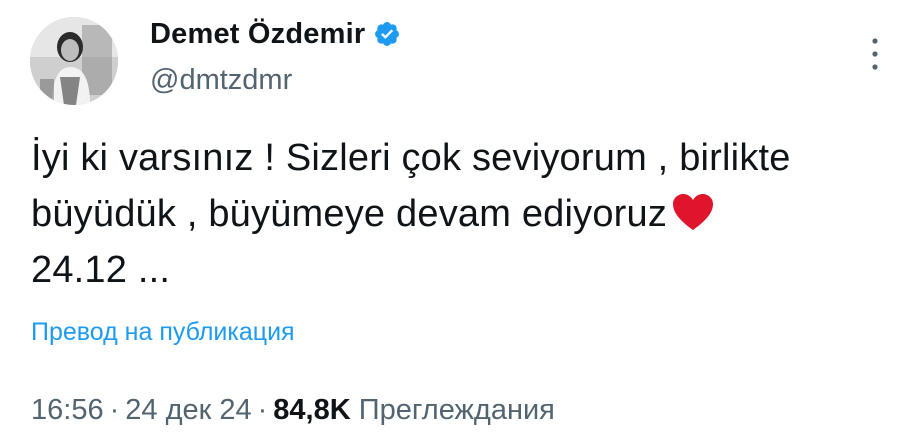 The width and height of the screenshot is (921, 446). I want to click on author-avatar, so click(74, 61).